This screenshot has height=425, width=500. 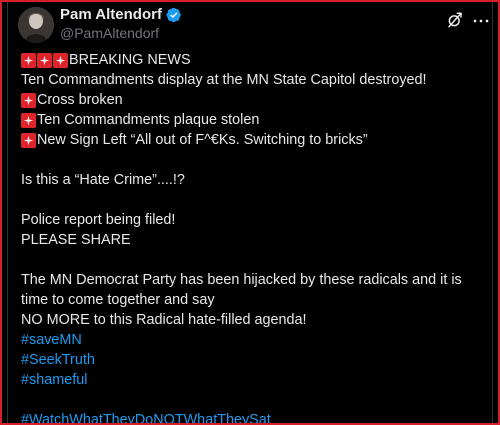 What do you see at coordinates (254, 380) in the screenshot?
I see `hashtag-link: #shameful` at bounding box center [254, 380].